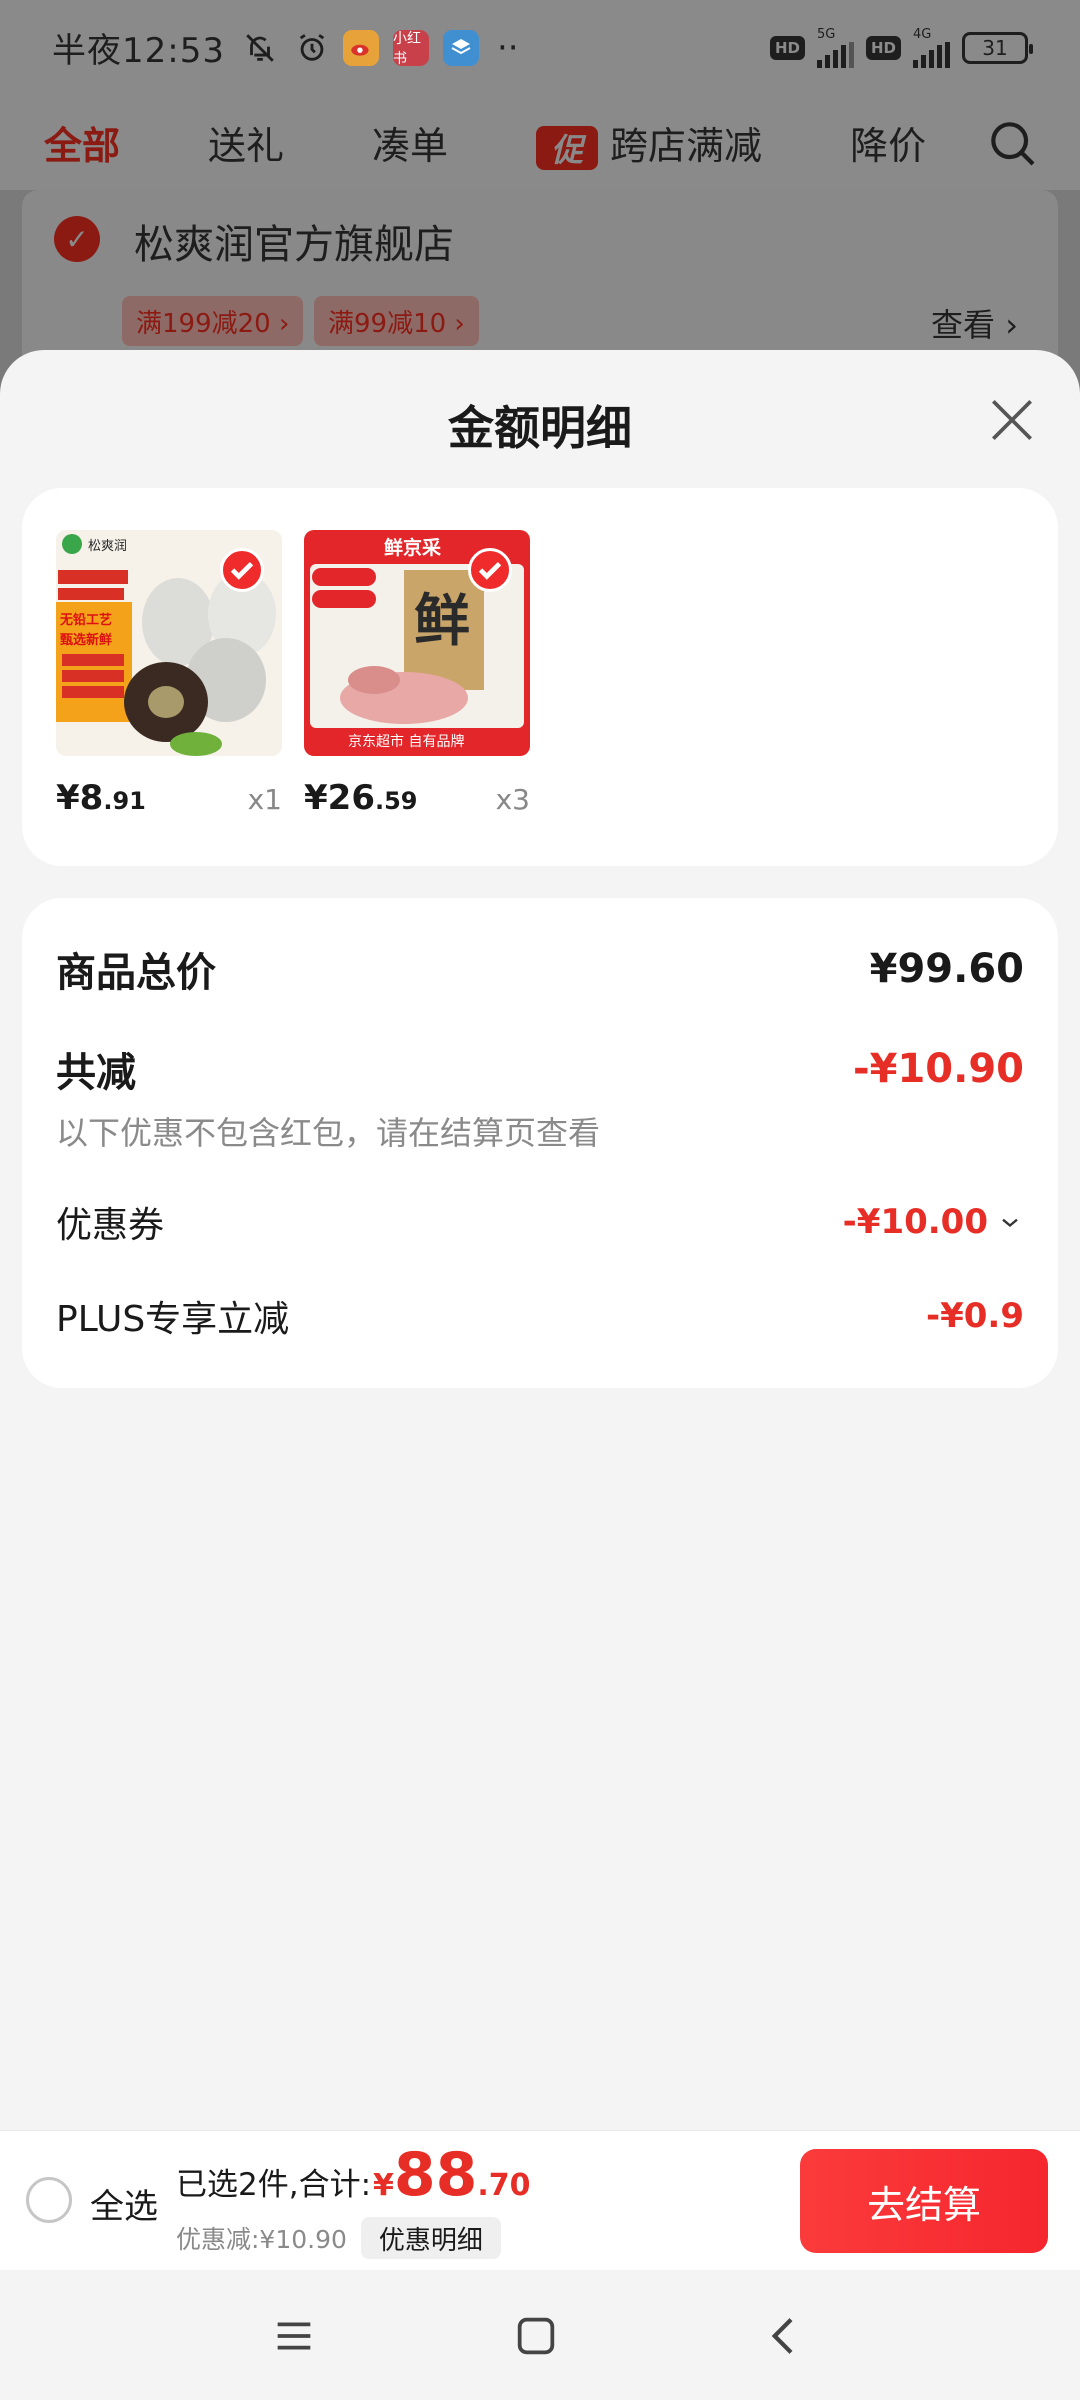  What do you see at coordinates (138, 51) in the screenshot?
I see `status-time: 半夜12:53` at bounding box center [138, 51].